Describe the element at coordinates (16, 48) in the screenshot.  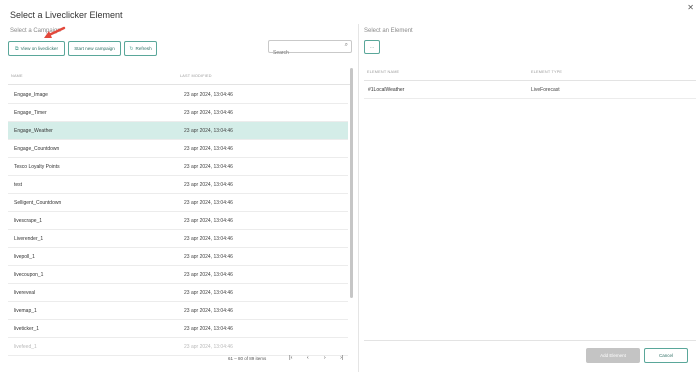
I see `external-link-icon: ⧉` at that location.